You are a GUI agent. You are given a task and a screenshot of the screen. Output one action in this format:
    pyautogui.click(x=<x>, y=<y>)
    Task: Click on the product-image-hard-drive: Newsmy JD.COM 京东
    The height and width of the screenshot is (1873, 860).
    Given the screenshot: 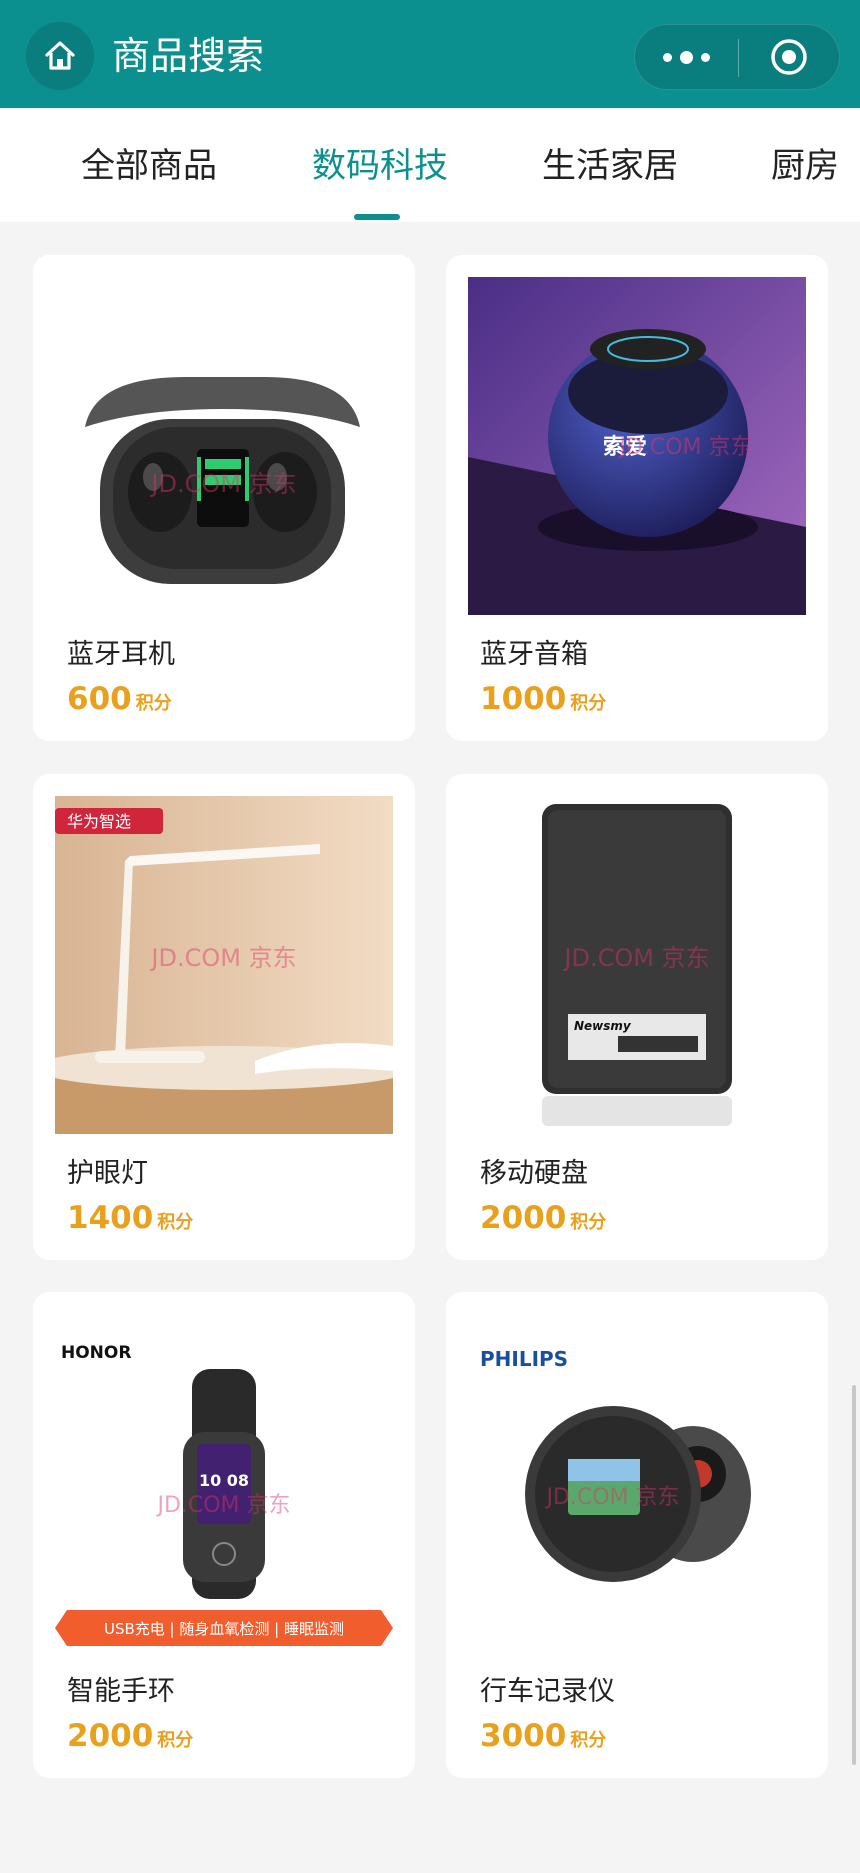 What is the action you would take?
    pyautogui.click(x=637, y=965)
    